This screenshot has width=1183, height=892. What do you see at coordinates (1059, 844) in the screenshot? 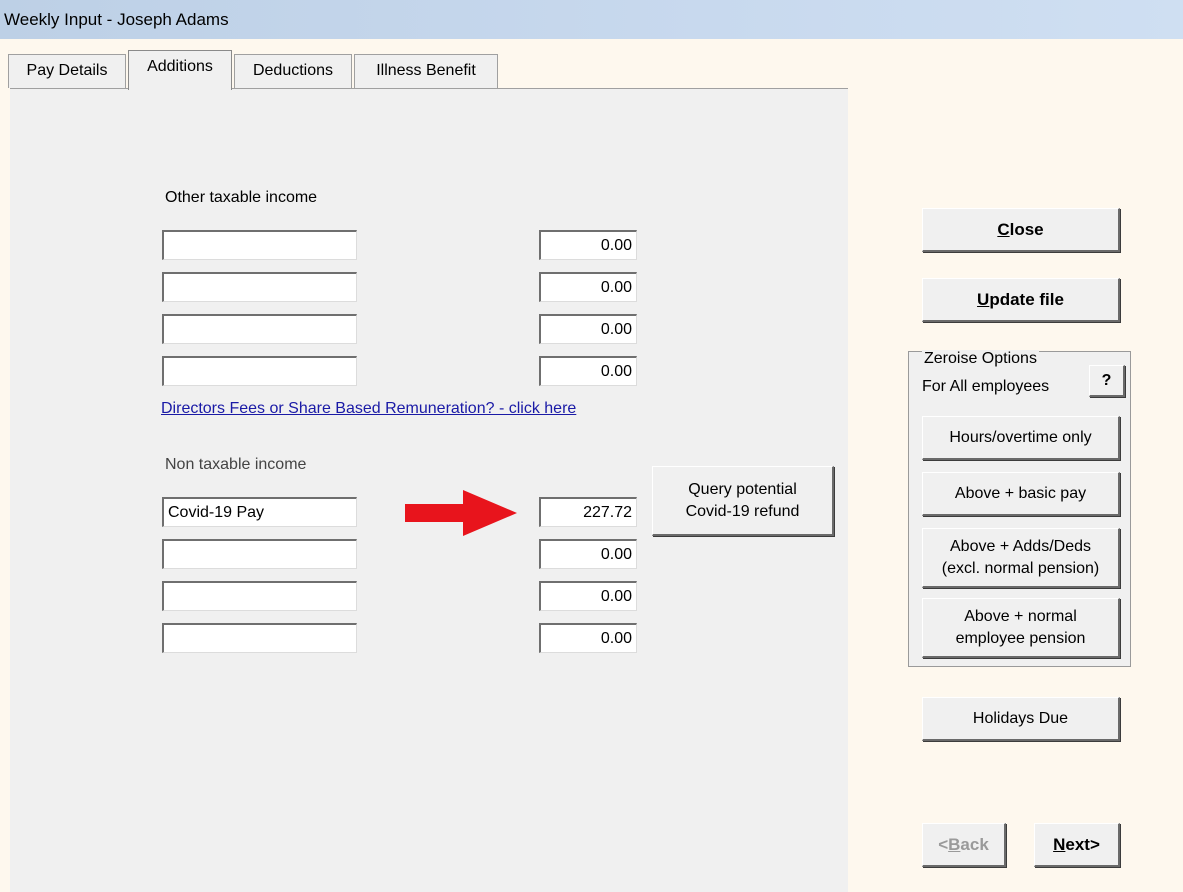
I see `next-accel: N` at bounding box center [1059, 844].